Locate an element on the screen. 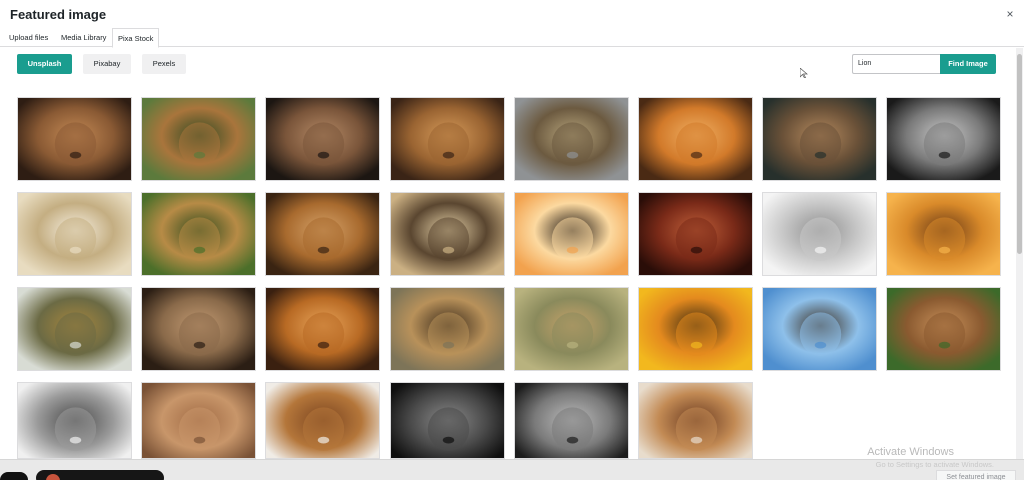 Image resolution: width=1024 pixels, height=480 pixels. modal-title: Featured image is located at coordinates (58, 14).